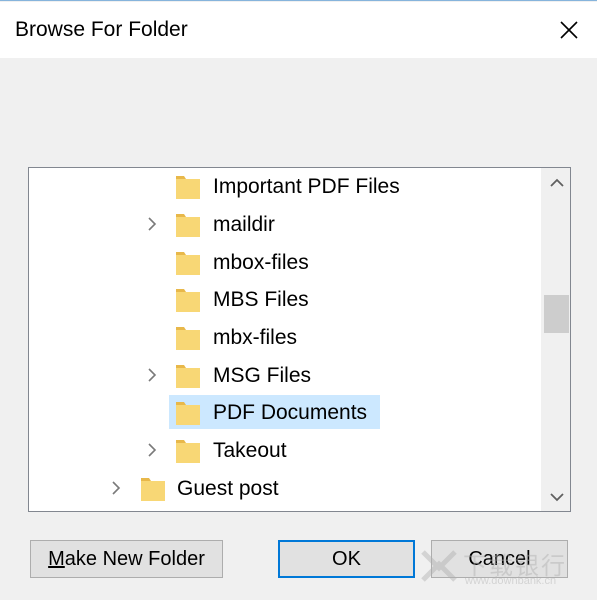 The width and height of the screenshot is (597, 600). What do you see at coordinates (261, 299) in the screenshot?
I see `tree-item-label: MBS Files` at bounding box center [261, 299].